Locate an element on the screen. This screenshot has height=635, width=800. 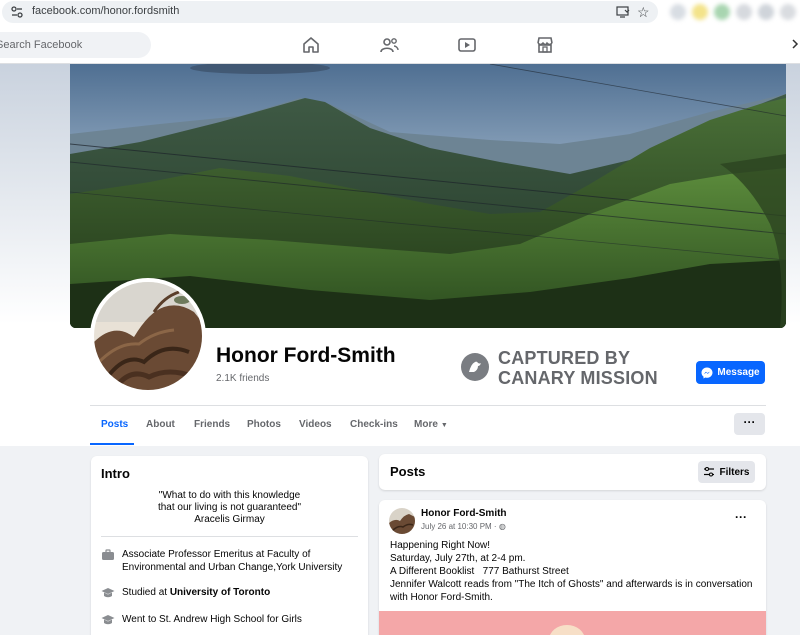
message-button: Message is located at coordinates (730, 372).